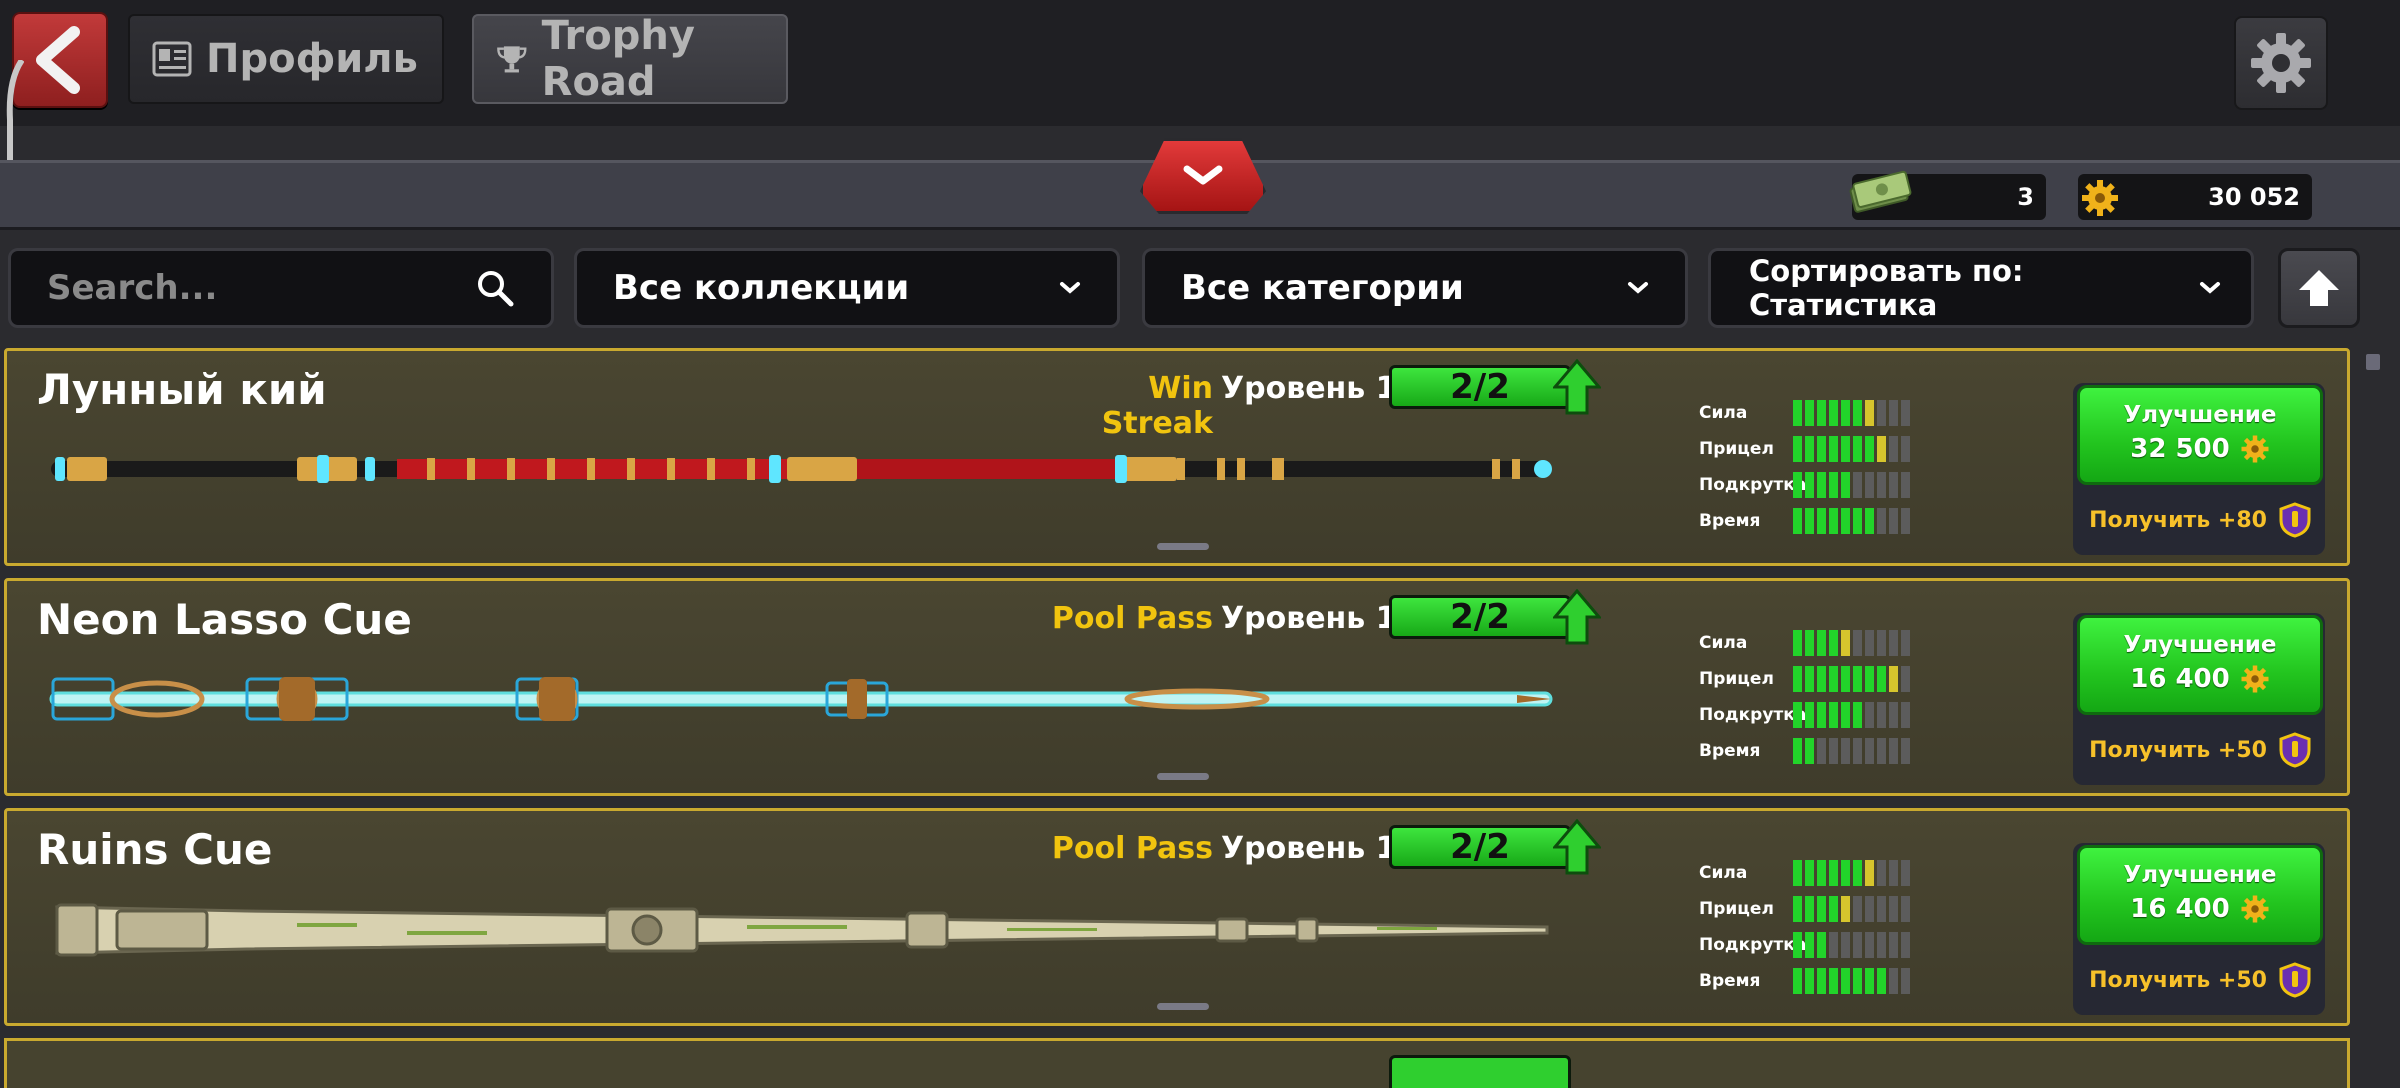 This screenshot has height=1088, width=2400. What do you see at coordinates (60, 60) in the screenshot?
I see `back-button` at bounding box center [60, 60].